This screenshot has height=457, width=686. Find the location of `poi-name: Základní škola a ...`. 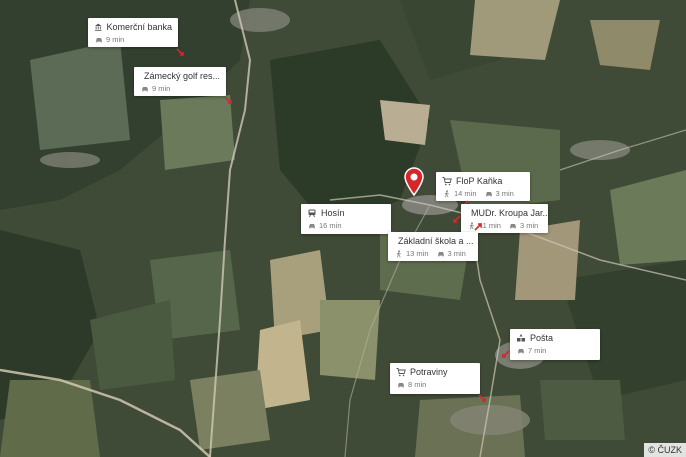

poi-name: Základní škola a ... is located at coordinates (436, 241).